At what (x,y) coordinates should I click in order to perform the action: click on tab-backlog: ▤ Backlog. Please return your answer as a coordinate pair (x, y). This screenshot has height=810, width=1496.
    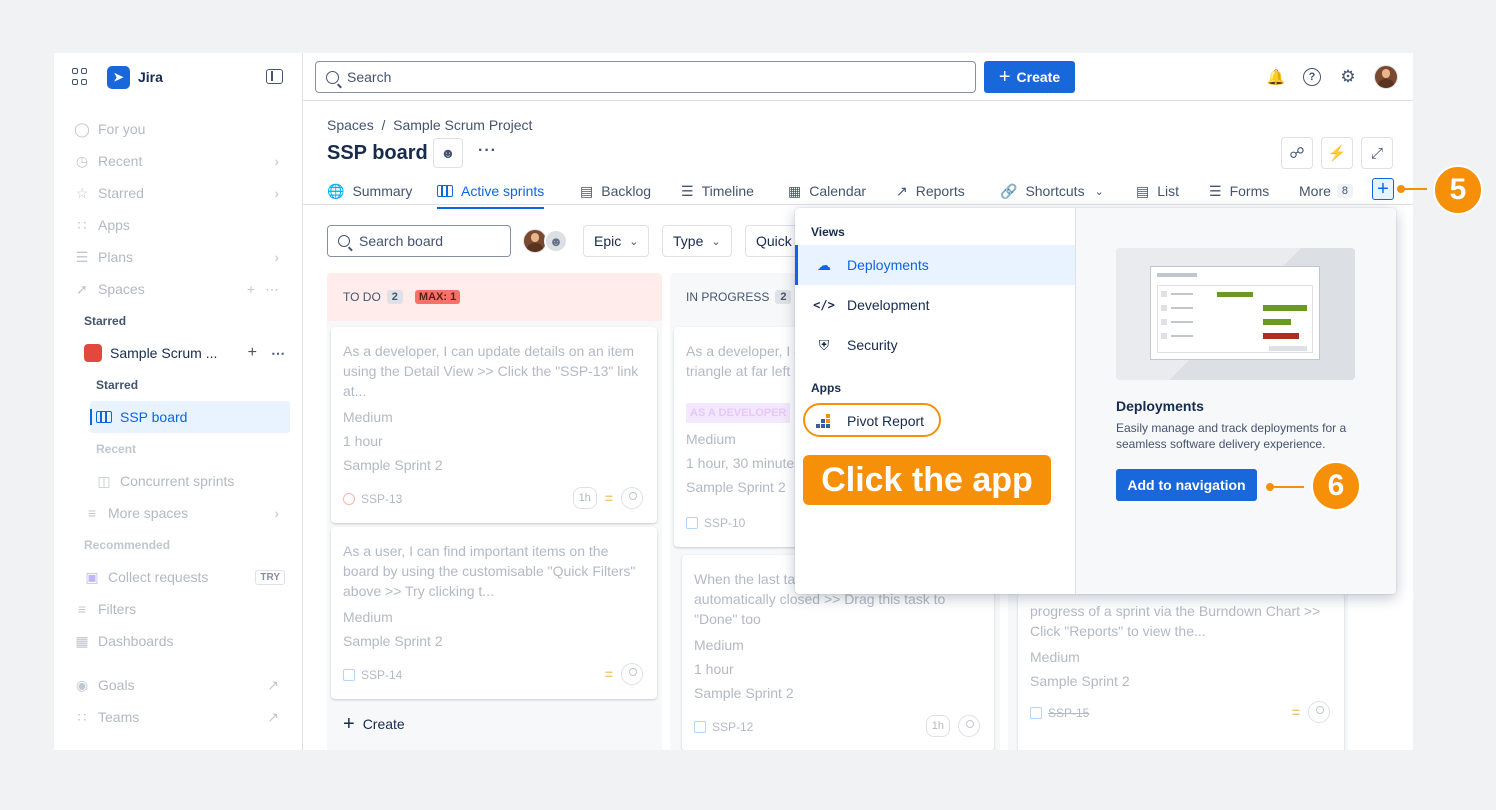
    Looking at the image, I should click on (615, 191).